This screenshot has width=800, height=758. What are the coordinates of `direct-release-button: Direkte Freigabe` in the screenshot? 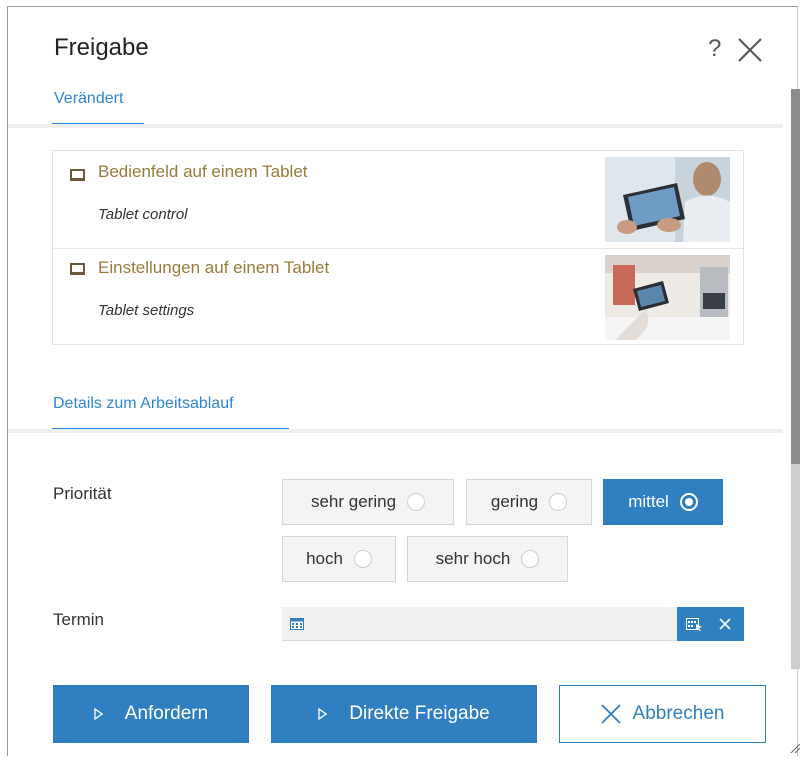 It's located at (404, 714).